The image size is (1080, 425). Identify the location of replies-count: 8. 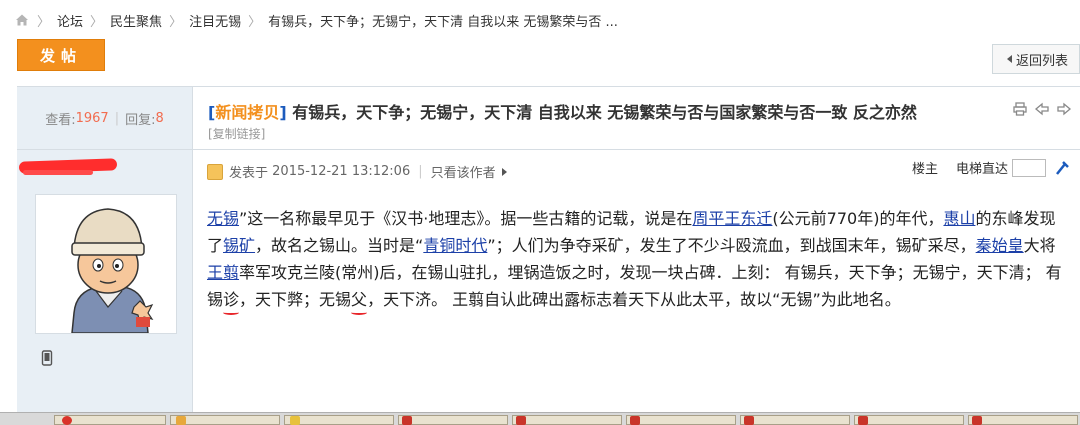
(159, 118).